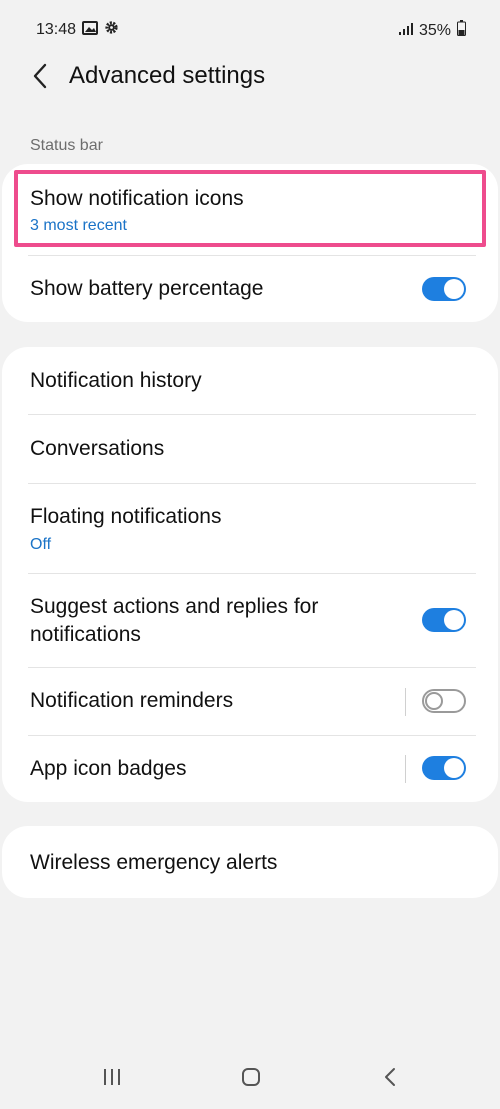 The image size is (500, 1109). I want to click on home-button, so click(251, 1077).